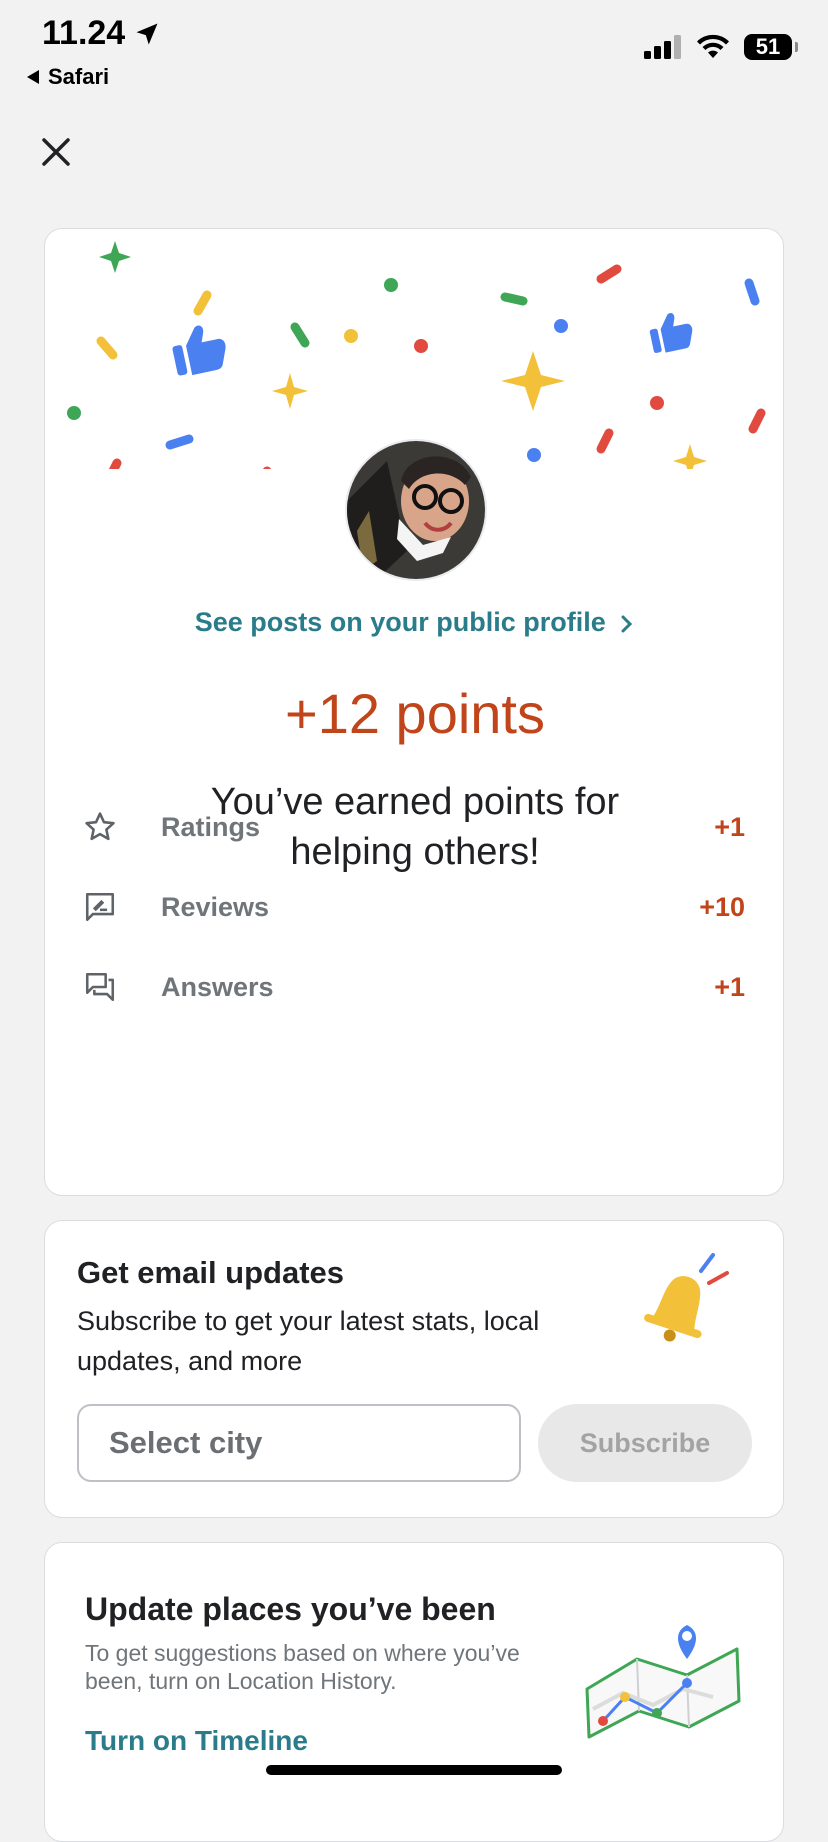 This screenshot has height=1842, width=828. Describe the element at coordinates (56, 152) in the screenshot. I see `close-icon` at that location.